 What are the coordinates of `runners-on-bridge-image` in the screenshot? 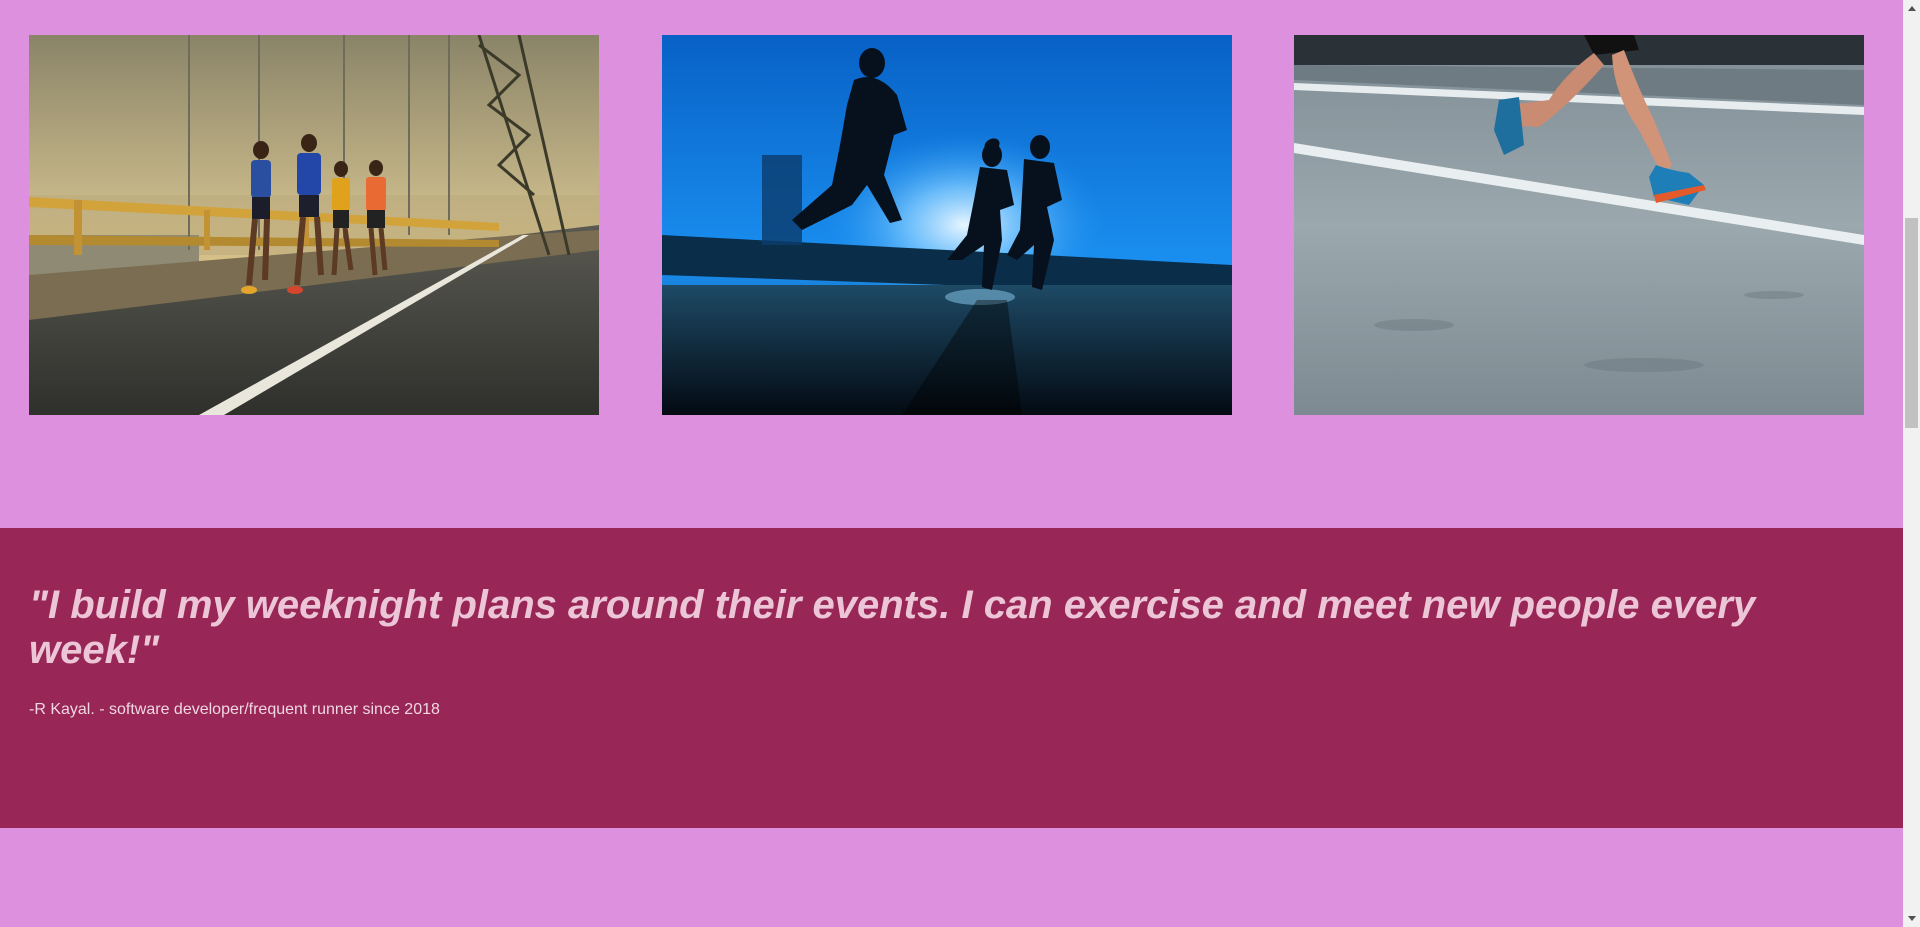 It's located at (314, 225).